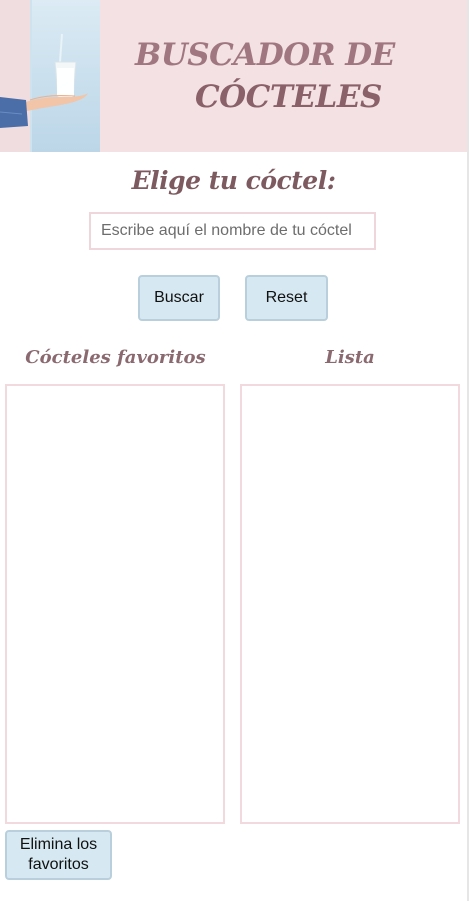  What do you see at coordinates (58, 855) in the screenshot?
I see `clear-favorites-button: Elimina los favoritos` at bounding box center [58, 855].